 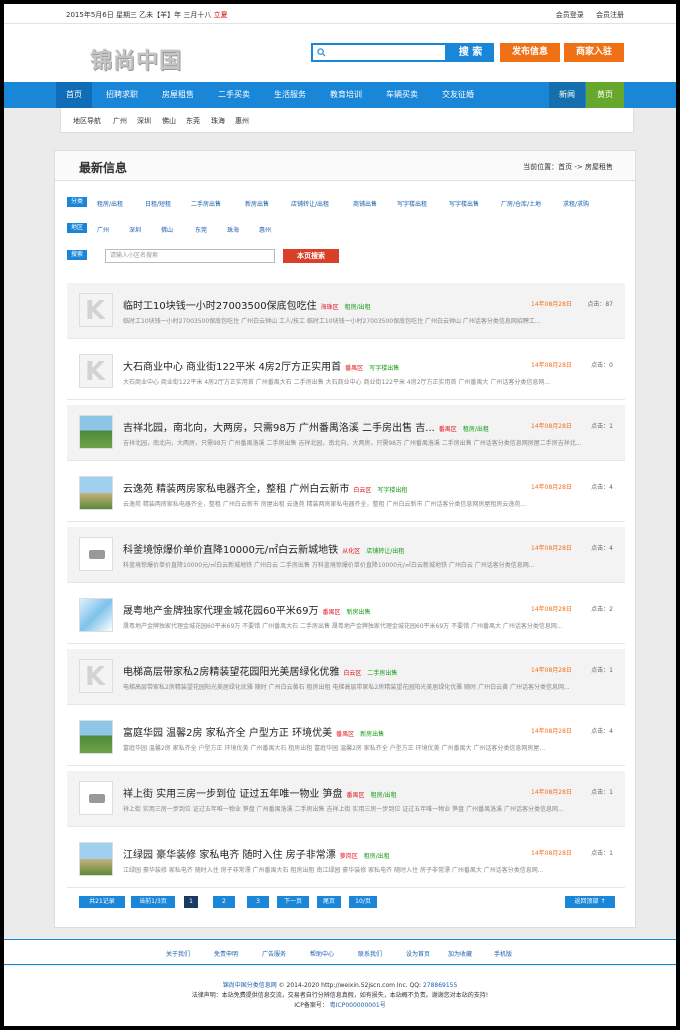 What do you see at coordinates (193, 121) in the screenshot?
I see `region-link: 东莞` at bounding box center [193, 121].